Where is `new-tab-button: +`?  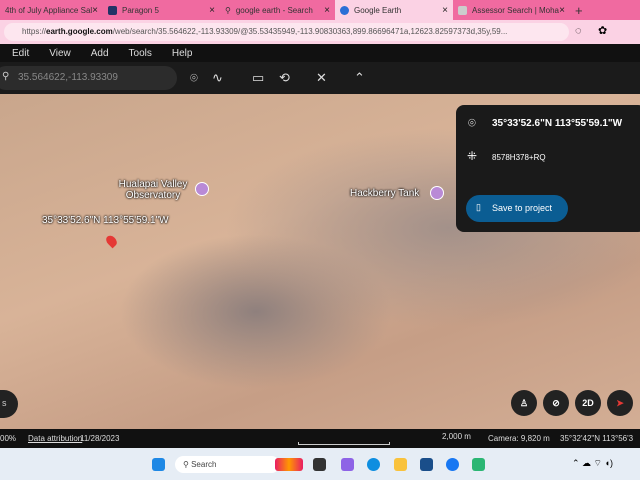
new-tab-button: + is located at coordinates (580, 10).